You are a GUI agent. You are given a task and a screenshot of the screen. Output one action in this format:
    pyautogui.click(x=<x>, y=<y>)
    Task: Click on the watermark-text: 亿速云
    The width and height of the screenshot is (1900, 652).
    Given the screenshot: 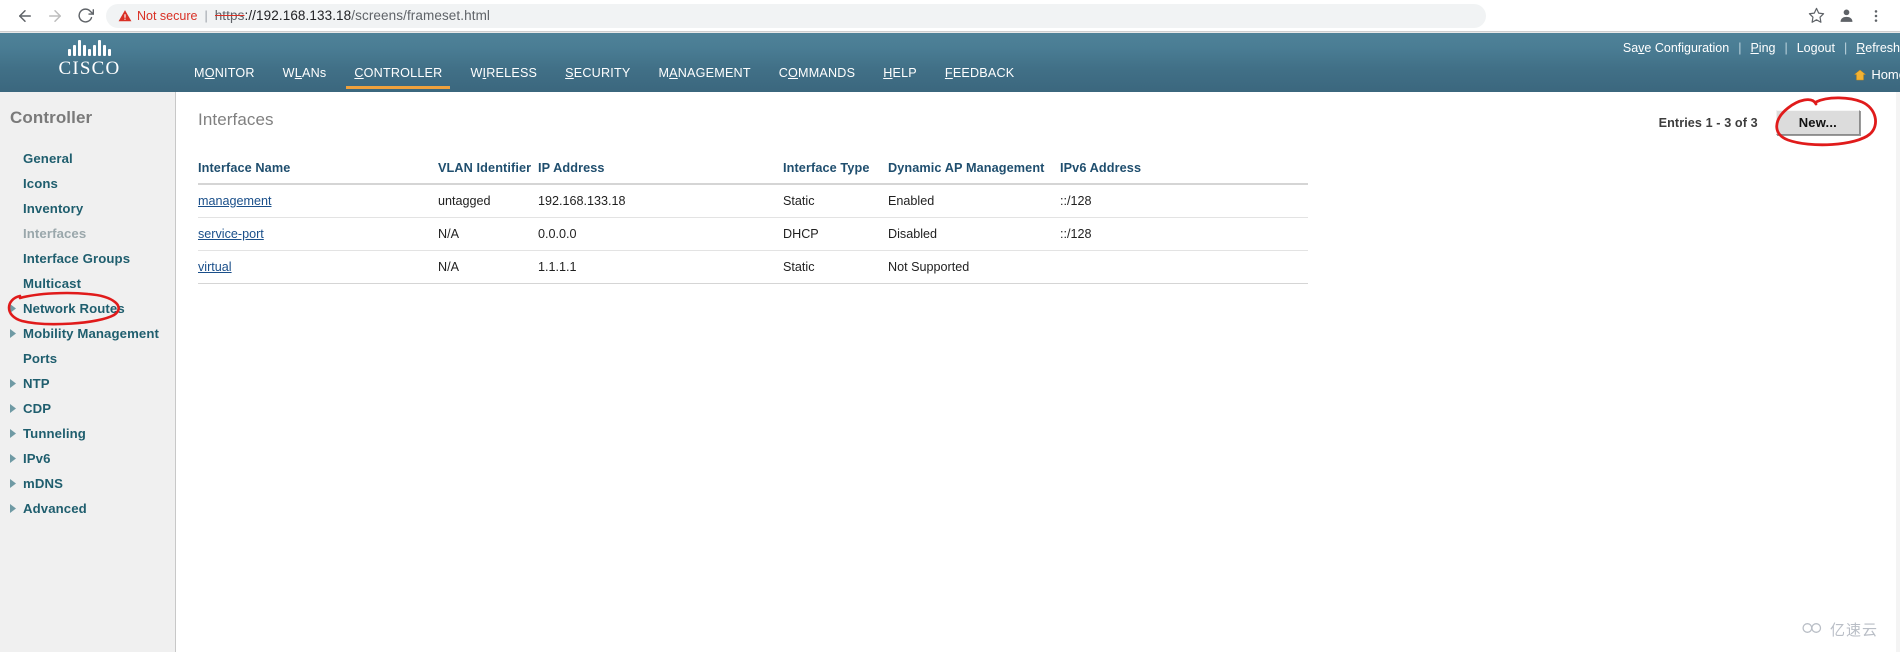 What is the action you would take?
    pyautogui.click(x=1853, y=630)
    